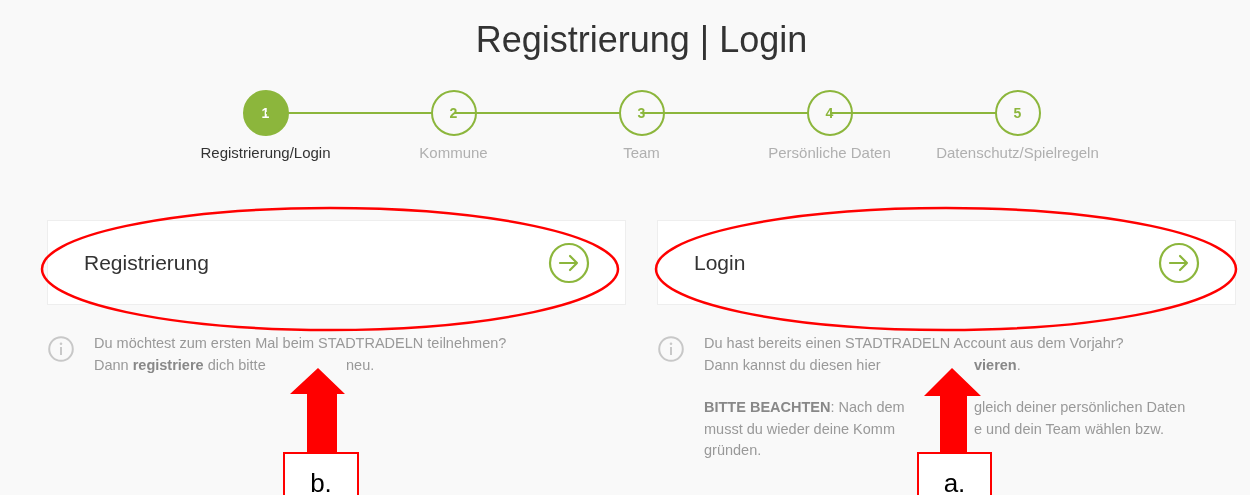 The width and height of the screenshot is (1250, 495). What do you see at coordinates (336, 262) in the screenshot?
I see `option-card: Registrierung` at bounding box center [336, 262].